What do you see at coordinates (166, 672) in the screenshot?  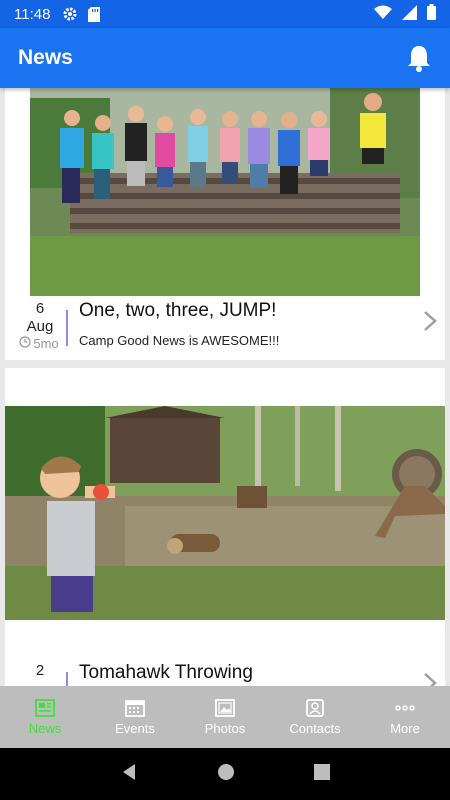 I see `post-title: Tomahawk Throwing` at bounding box center [166, 672].